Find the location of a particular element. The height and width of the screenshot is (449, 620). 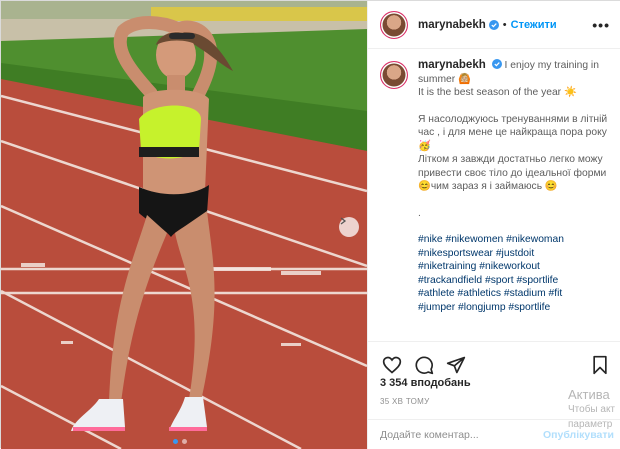

chevron-right-icon is located at coordinates (343, 221).